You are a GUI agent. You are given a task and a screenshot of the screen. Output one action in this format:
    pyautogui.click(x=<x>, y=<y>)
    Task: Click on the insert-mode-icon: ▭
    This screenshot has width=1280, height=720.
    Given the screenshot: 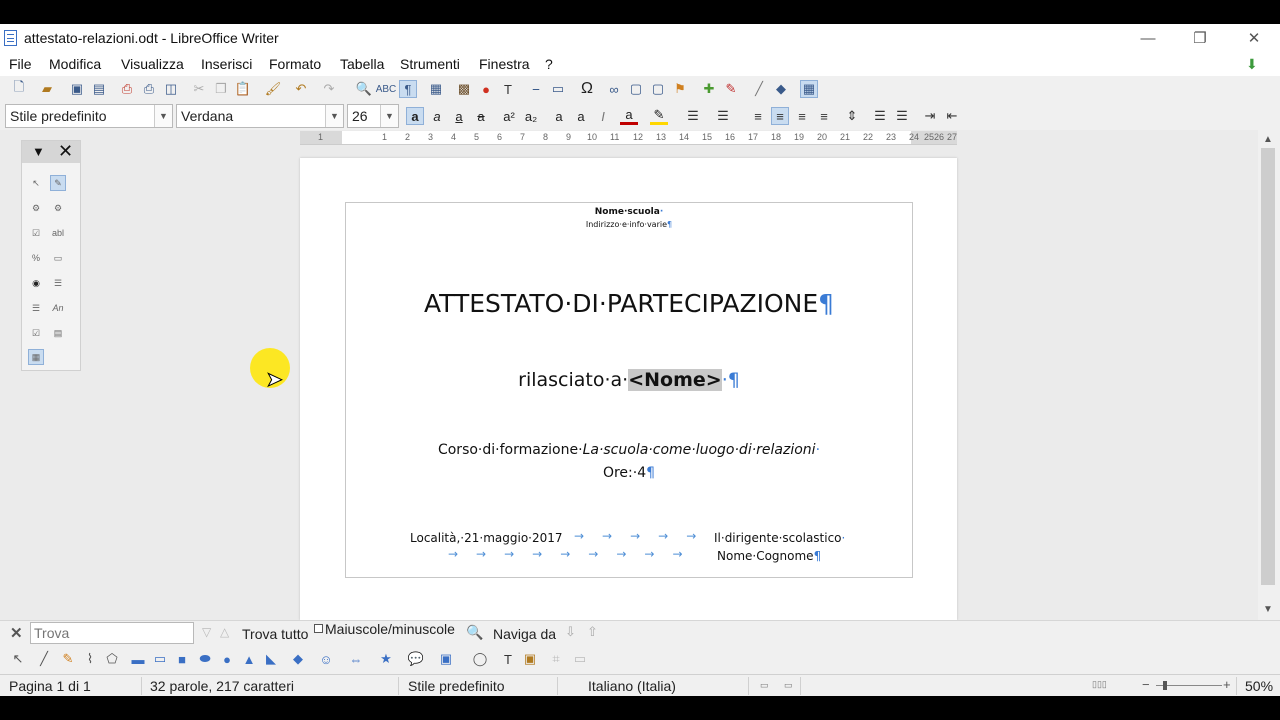 What is the action you would take?
    pyautogui.click(x=764, y=685)
    